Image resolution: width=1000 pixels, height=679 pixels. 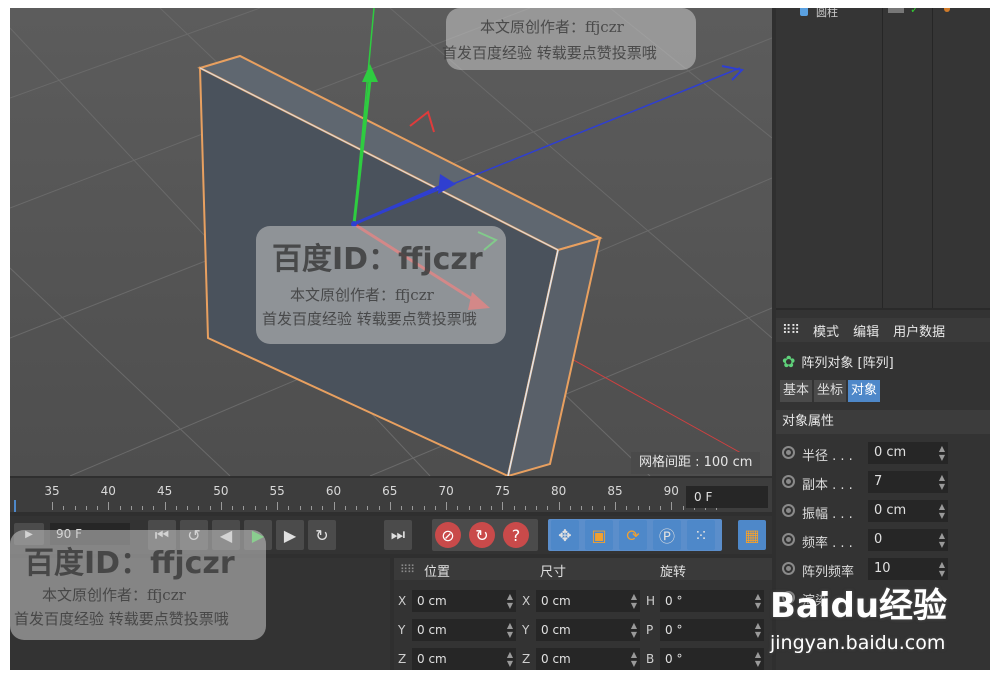 What do you see at coordinates (883, 15) in the screenshot?
I see `object-row: 圆柱 ✓` at bounding box center [883, 15].